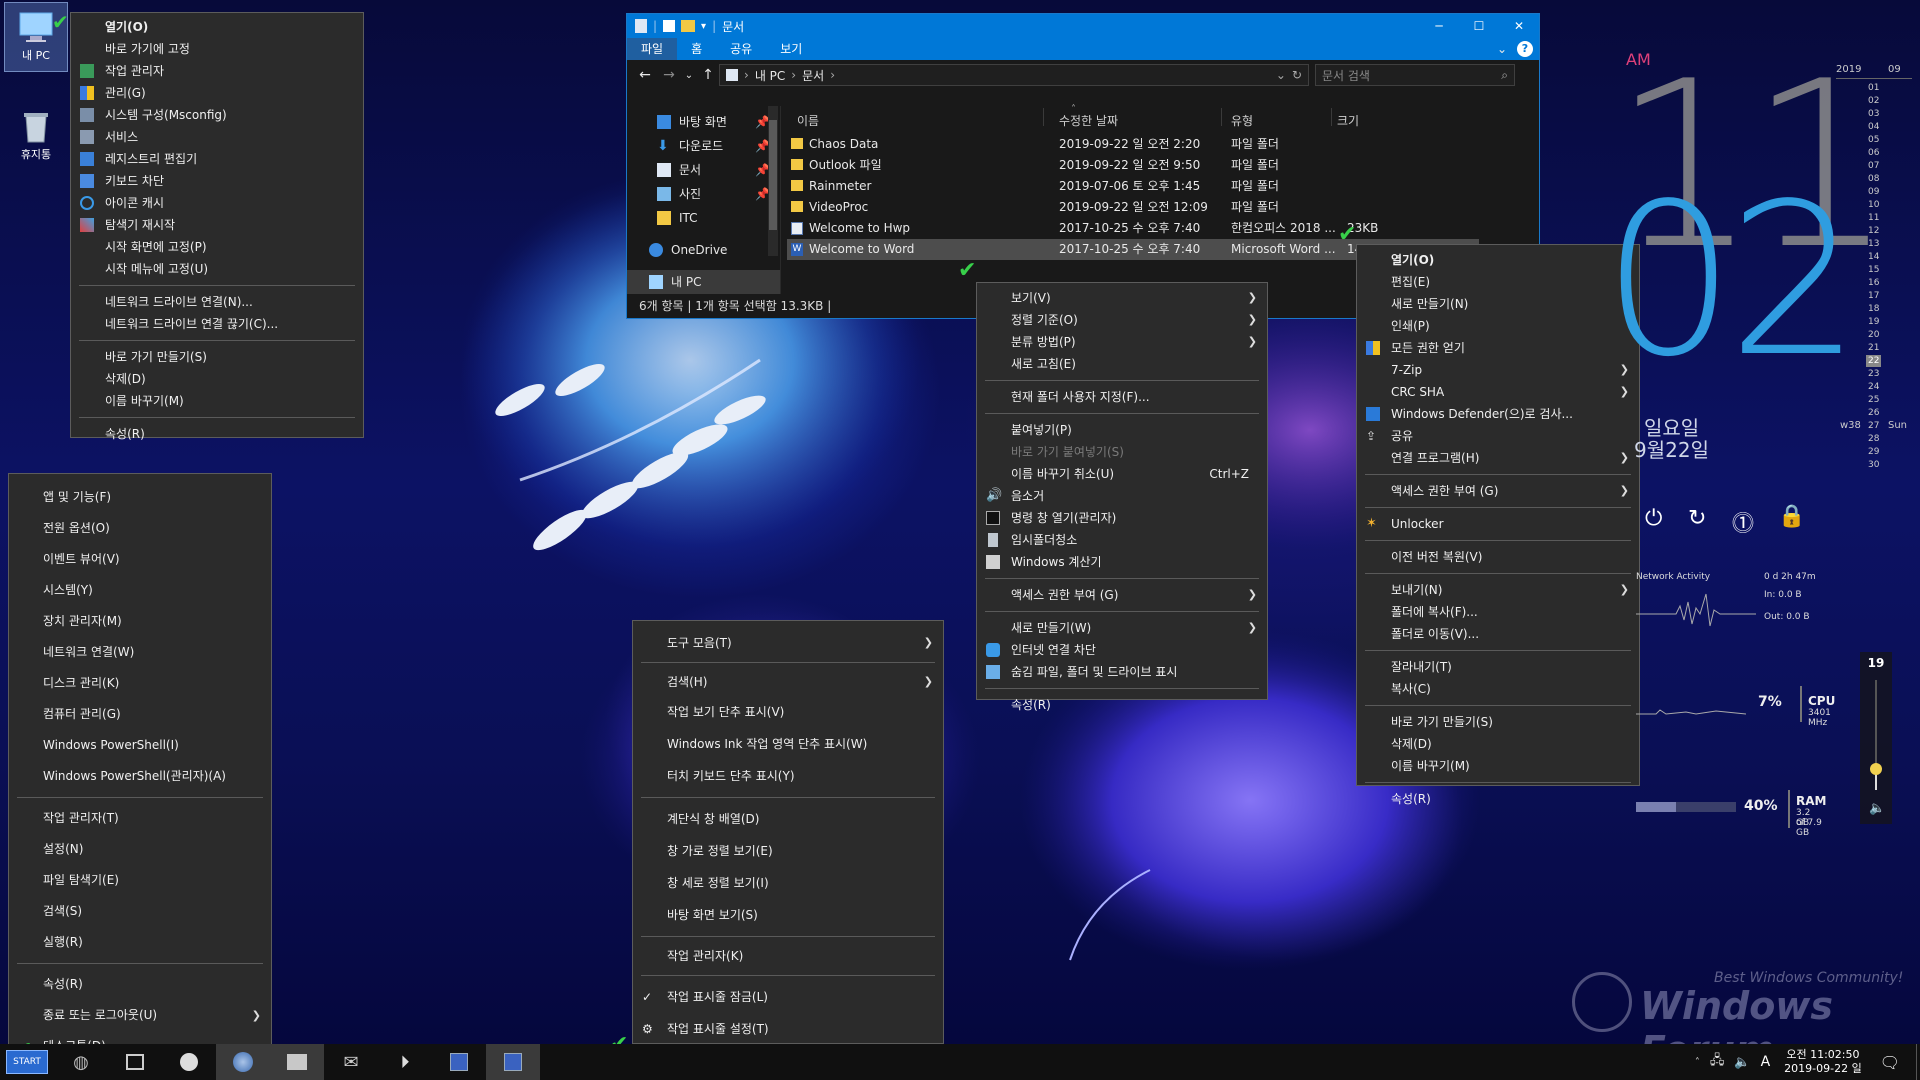 The width and height of the screenshot is (1920, 1080). I want to click on menu-item-share: ⇪ 공유, so click(1498, 436).